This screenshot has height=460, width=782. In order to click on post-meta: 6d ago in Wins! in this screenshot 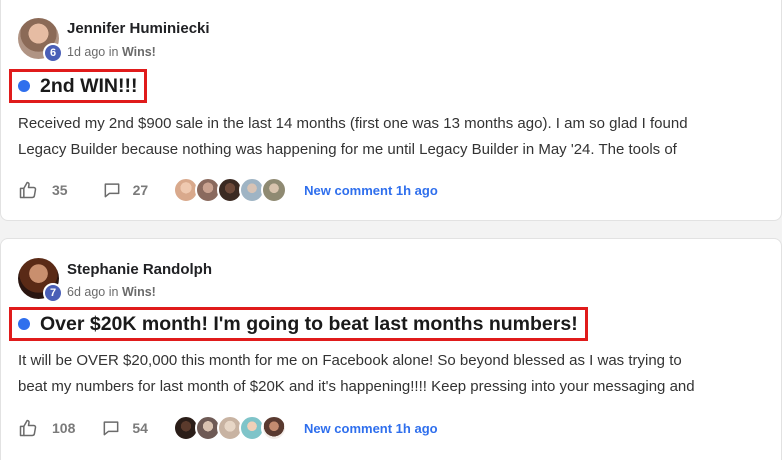, I will do `click(111, 292)`.